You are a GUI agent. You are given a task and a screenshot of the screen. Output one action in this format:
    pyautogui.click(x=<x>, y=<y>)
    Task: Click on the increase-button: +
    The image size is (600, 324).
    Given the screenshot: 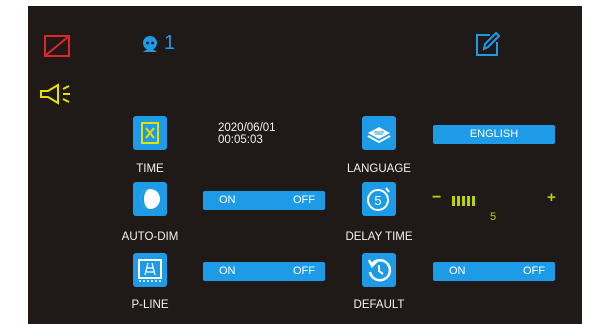 What is the action you would take?
    pyautogui.click(x=551, y=197)
    